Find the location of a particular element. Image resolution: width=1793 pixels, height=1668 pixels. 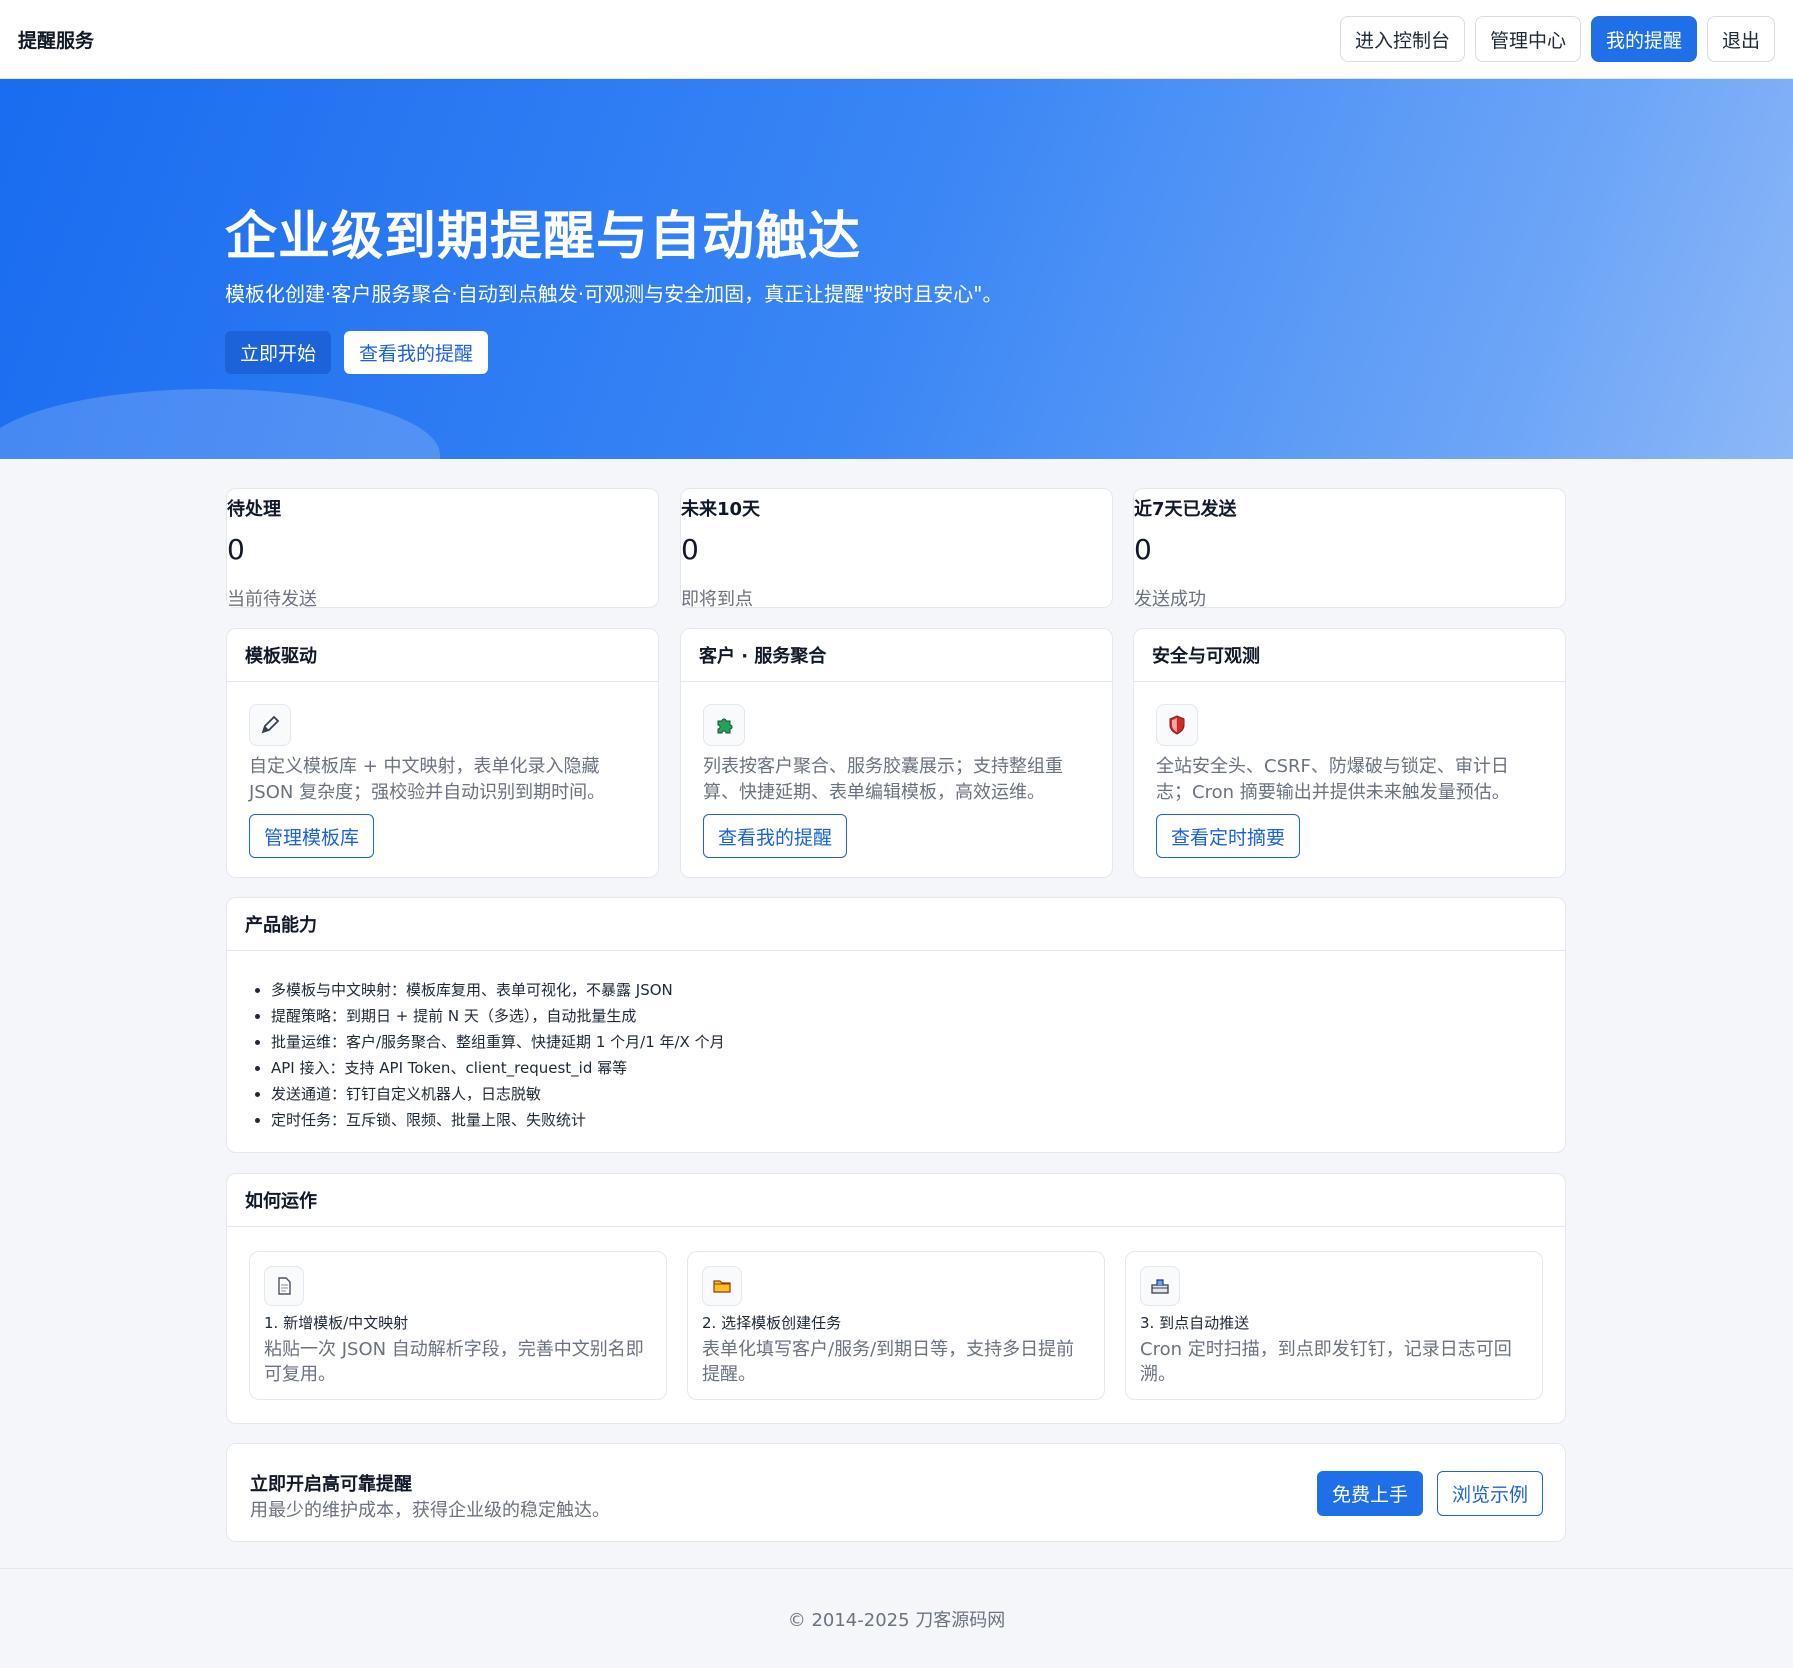

cta-card: 立即开启高可靠提醒 用最少的维护成本，获得企业级的稳定触达。 免费上手 浏览示例 is located at coordinates (896, 1492).